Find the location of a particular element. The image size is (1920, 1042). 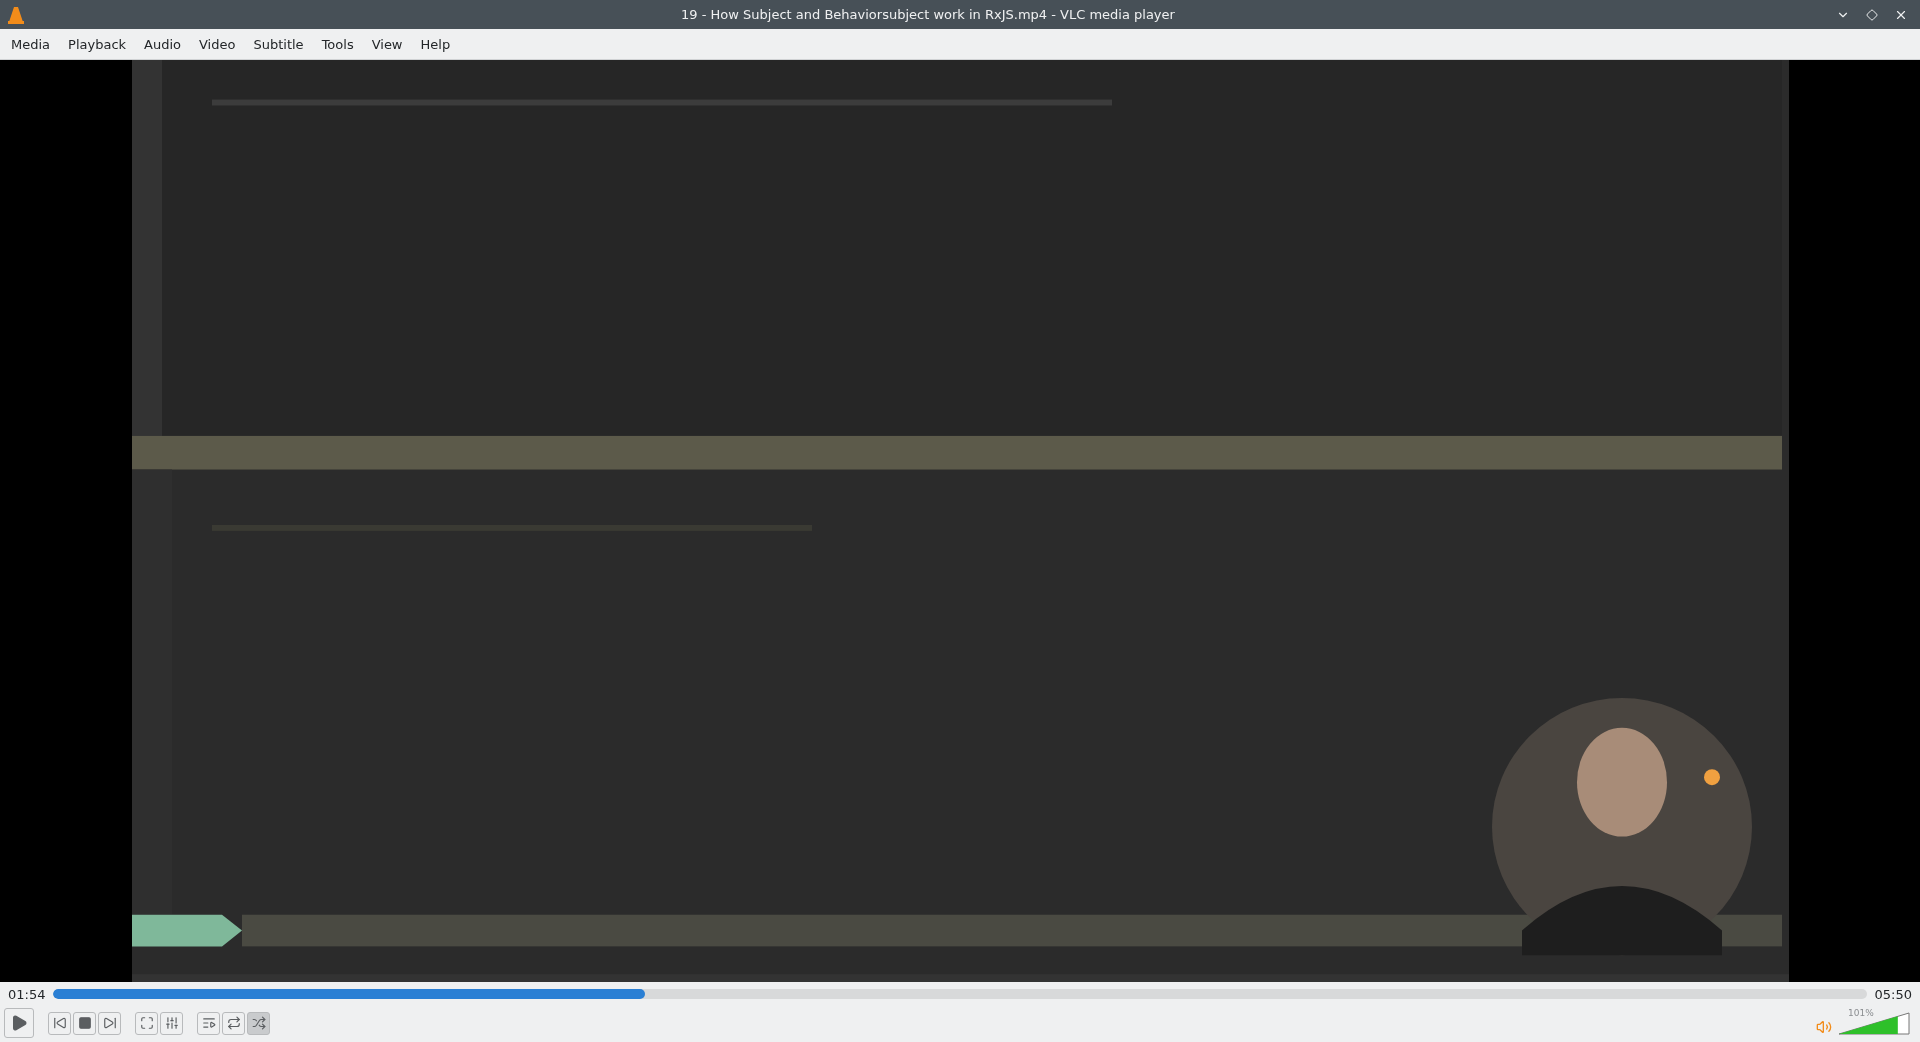

menu-item: Playback is located at coordinates (97, 44).